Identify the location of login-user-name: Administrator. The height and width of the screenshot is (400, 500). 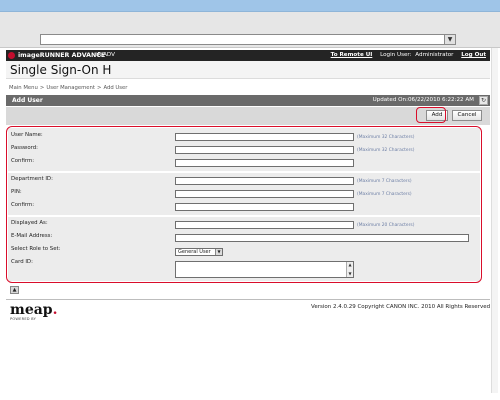
(434, 55).